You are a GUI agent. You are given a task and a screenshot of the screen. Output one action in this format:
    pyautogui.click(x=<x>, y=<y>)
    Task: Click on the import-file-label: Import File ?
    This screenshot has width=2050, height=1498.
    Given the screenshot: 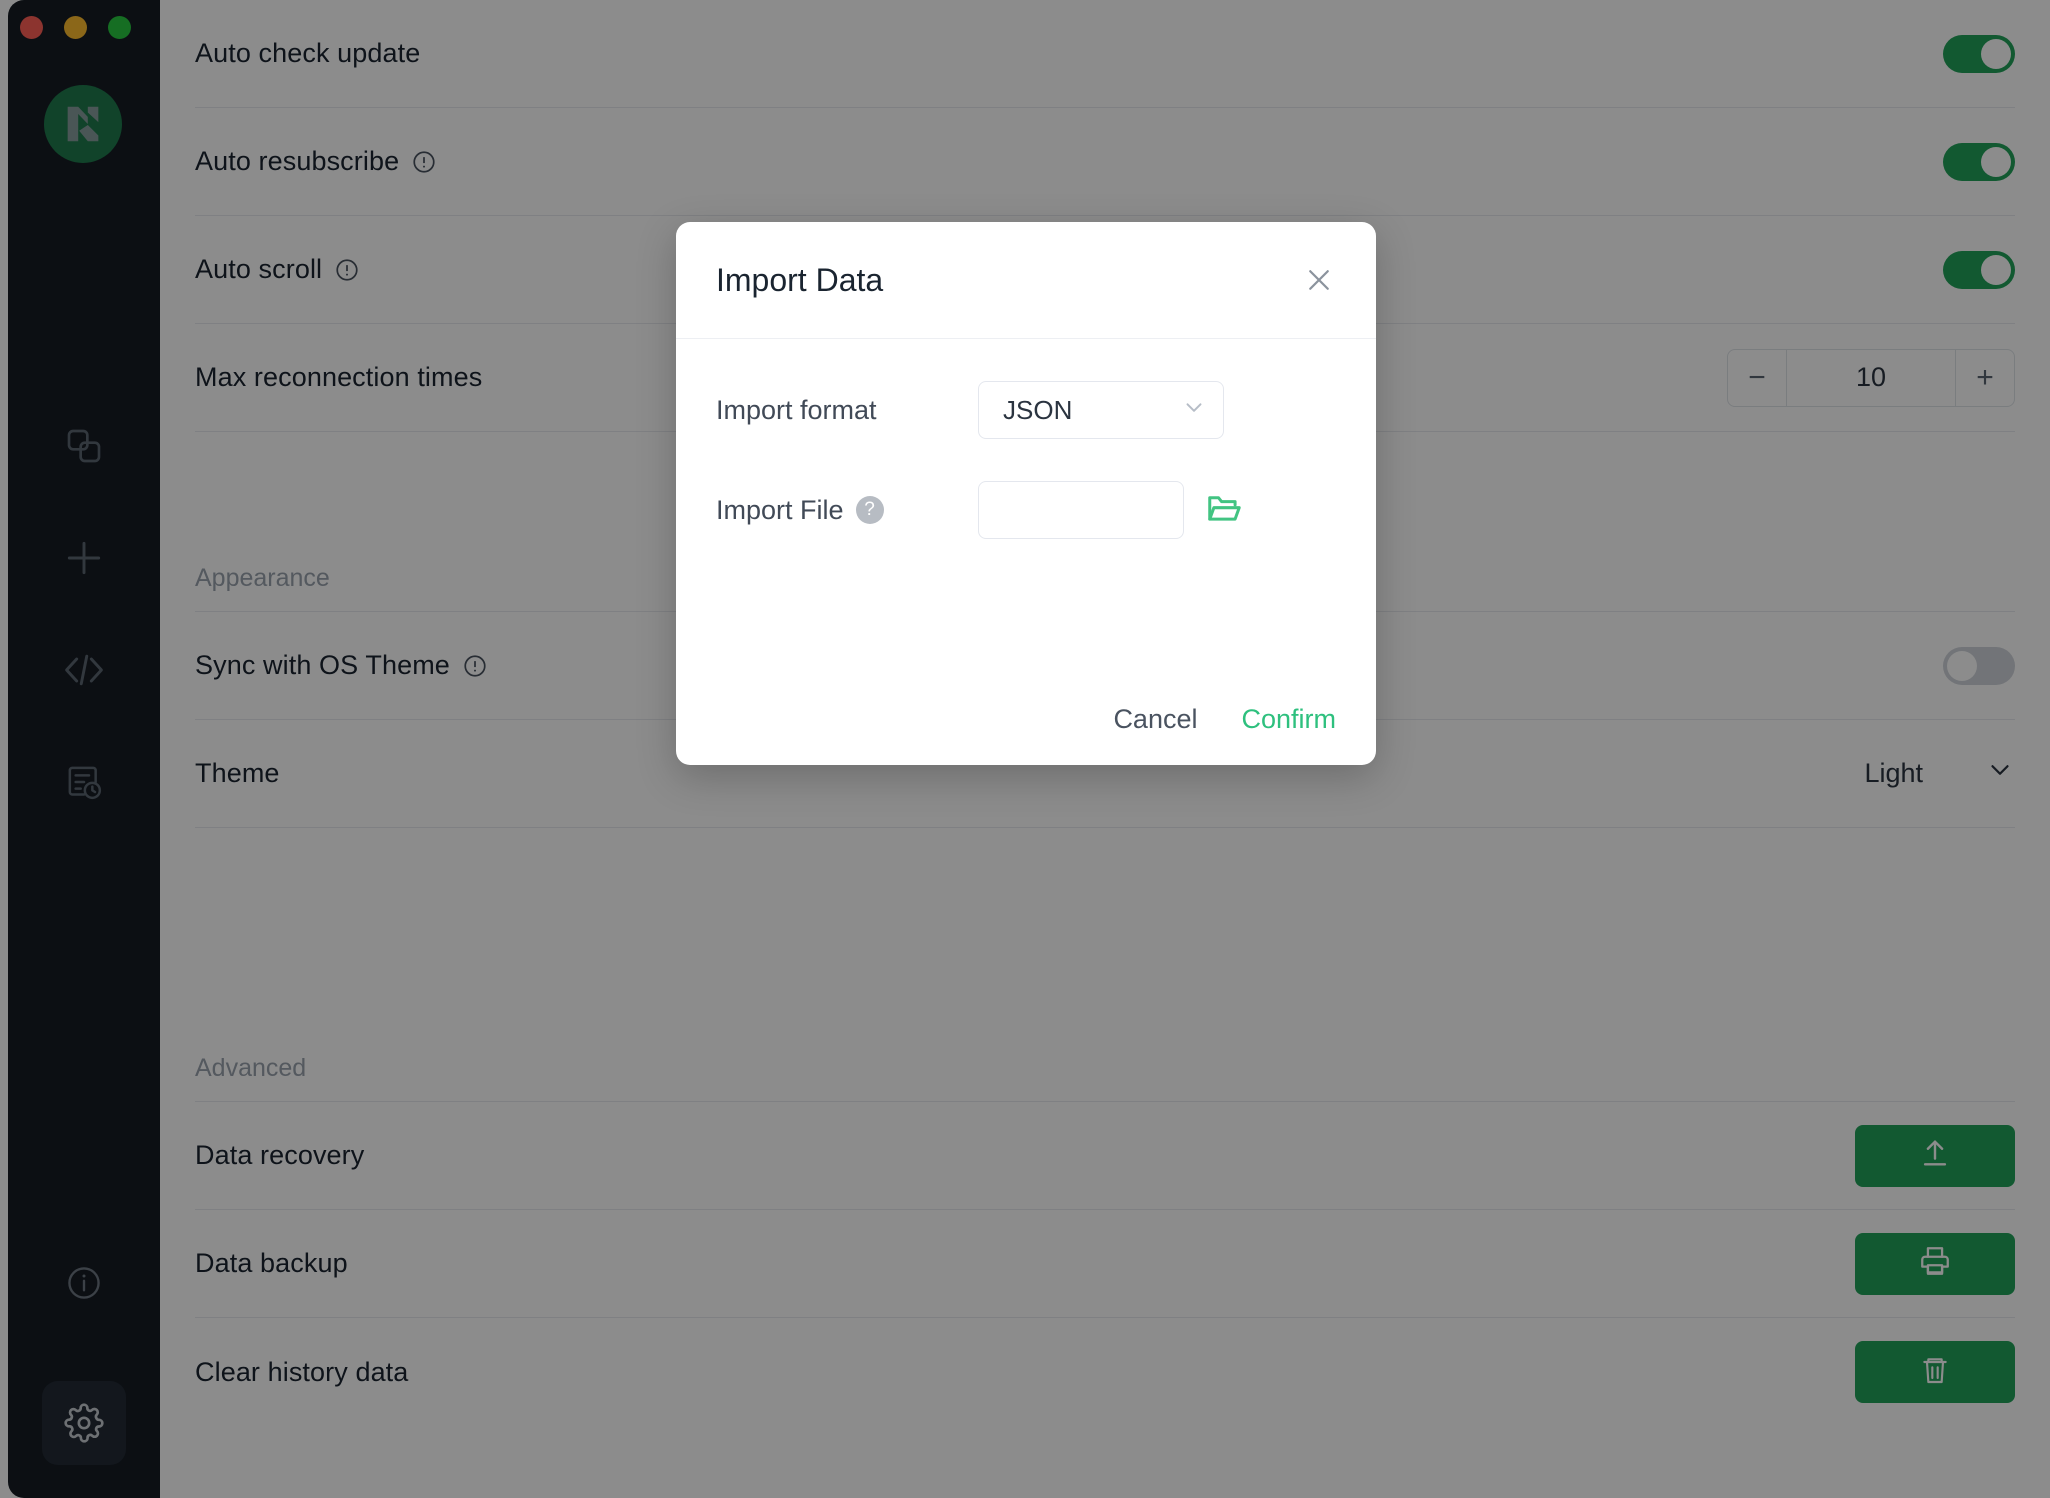 What is the action you would take?
    pyautogui.click(x=847, y=510)
    